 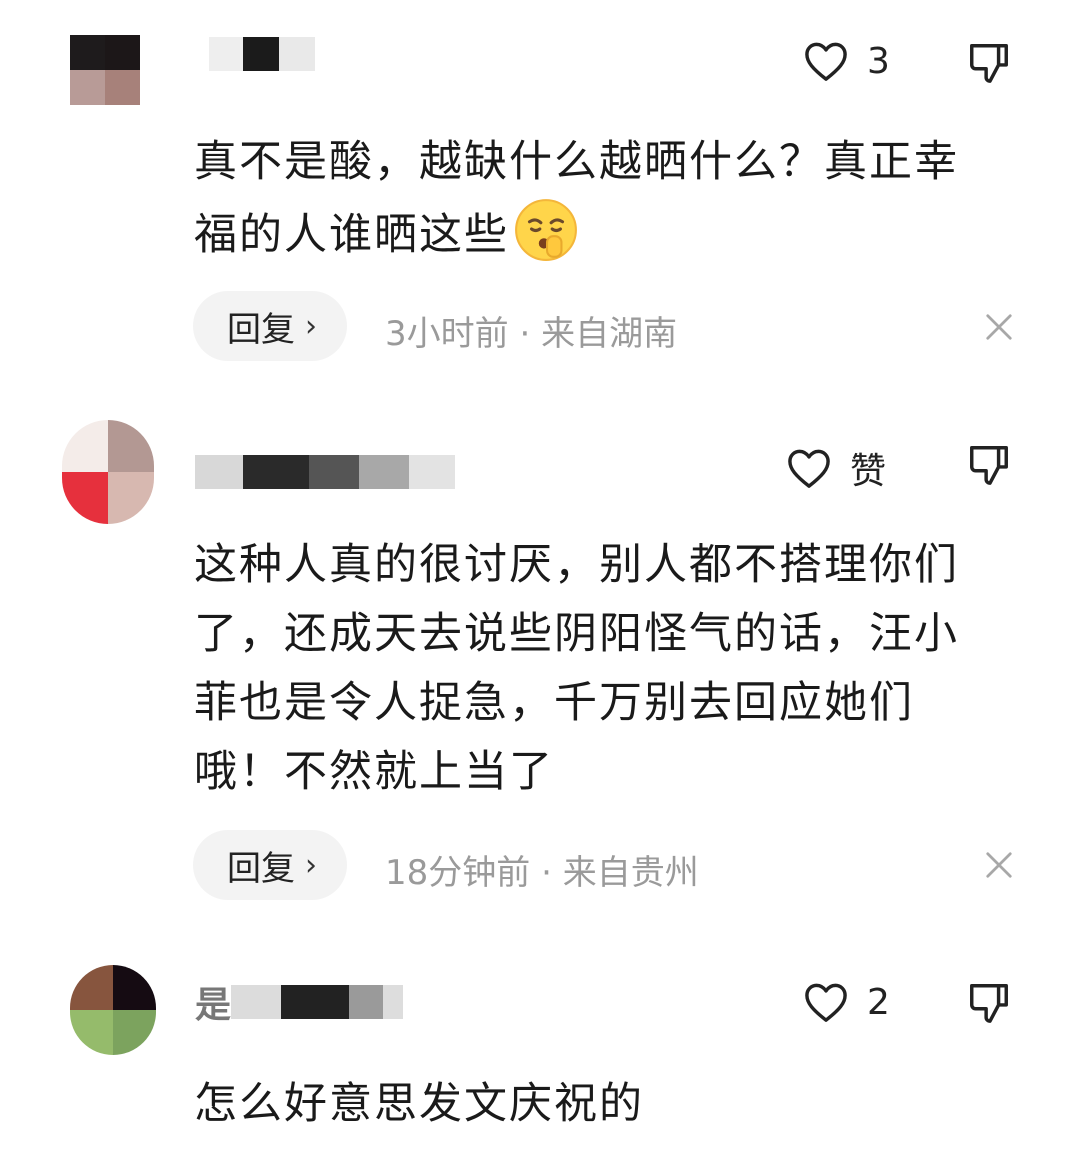 I want to click on like-button: 2, so click(x=846, y=1002).